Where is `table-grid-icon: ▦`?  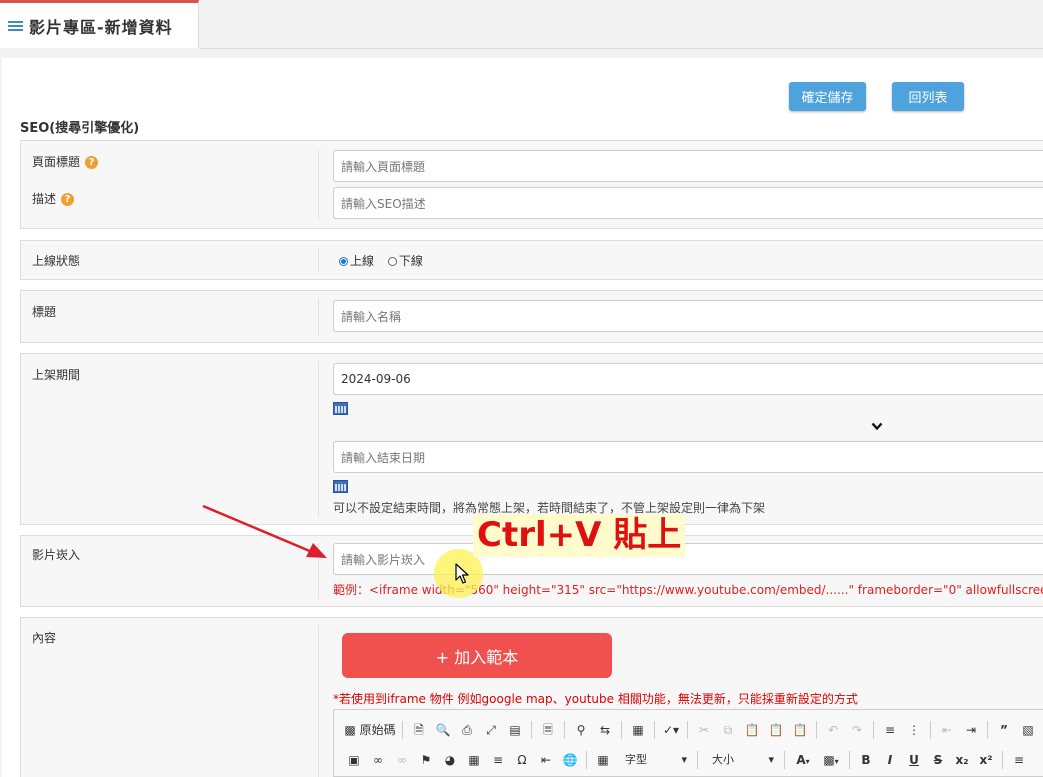 table-grid-icon: ▦ is located at coordinates (603, 760).